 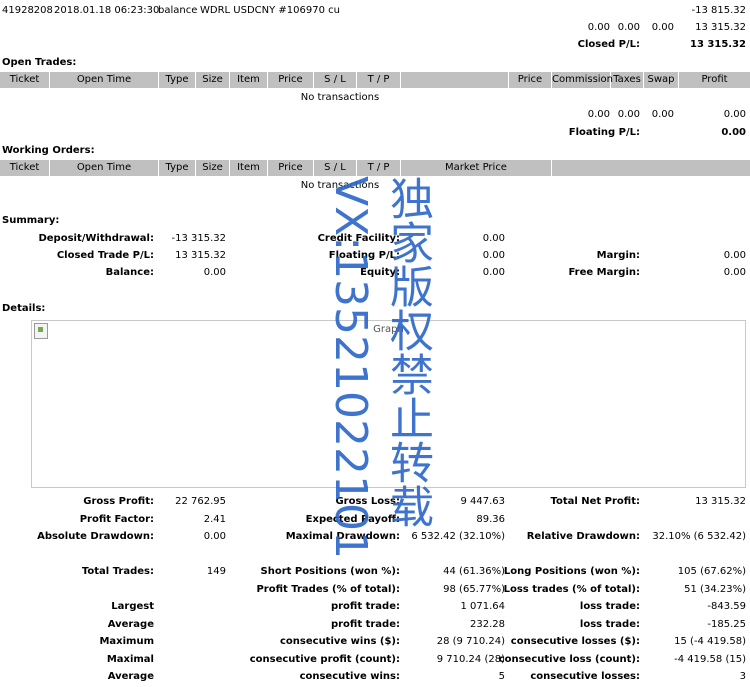 What do you see at coordinates (474, 571) in the screenshot?
I see `short-positions-value: 44 (61.36%)` at bounding box center [474, 571].